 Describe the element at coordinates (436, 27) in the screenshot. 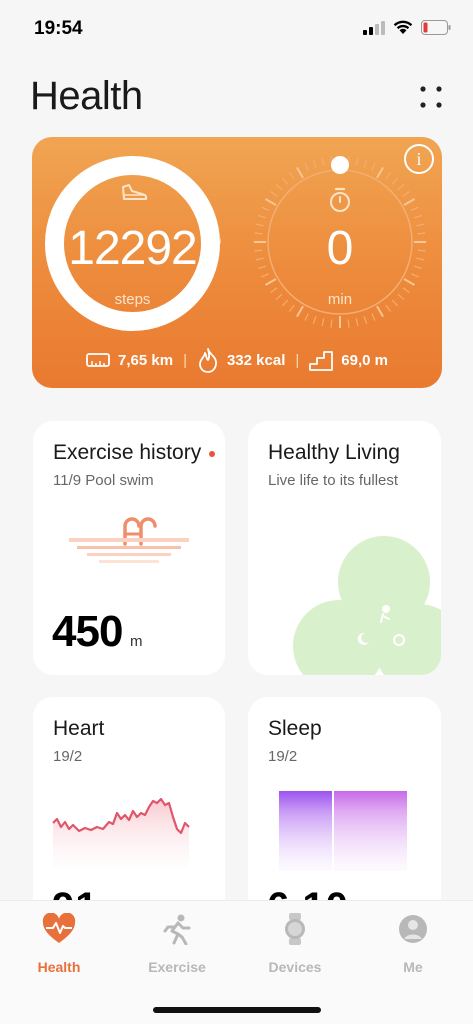

I see `battery-icon` at that location.